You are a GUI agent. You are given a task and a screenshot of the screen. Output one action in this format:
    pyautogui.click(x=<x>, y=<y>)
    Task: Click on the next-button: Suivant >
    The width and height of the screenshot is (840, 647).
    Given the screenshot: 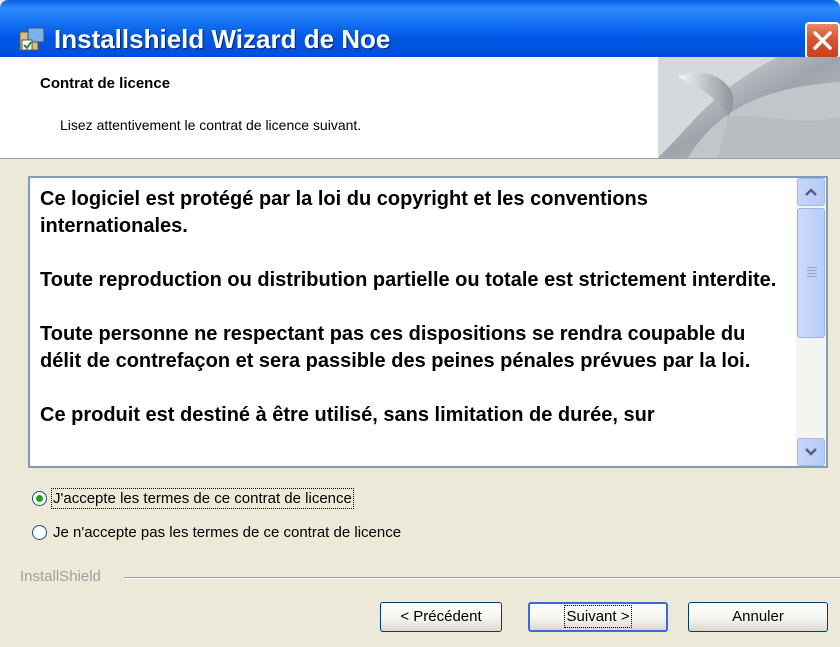 What is the action you would take?
    pyautogui.click(x=598, y=617)
    